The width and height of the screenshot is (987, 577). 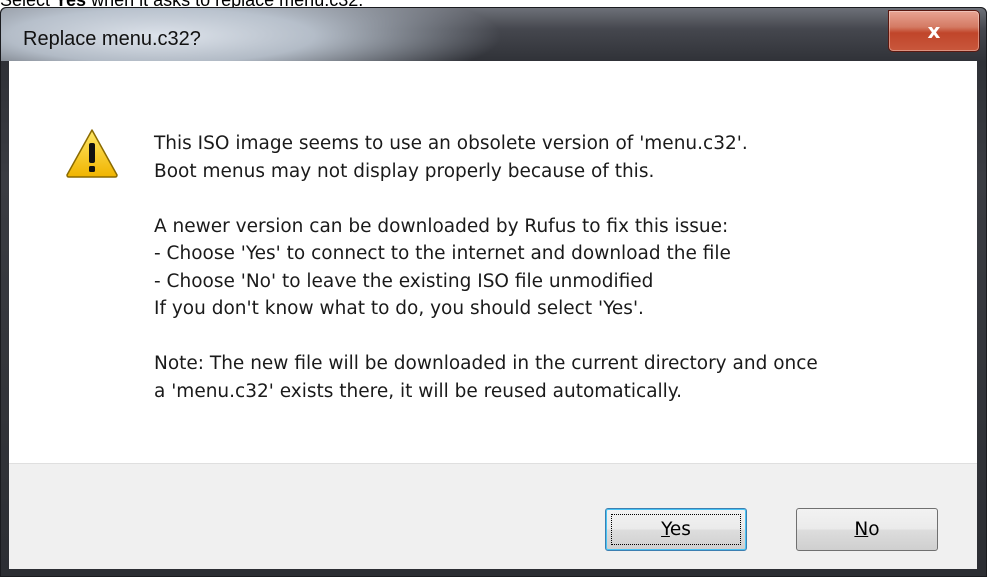 What do you see at coordinates (112, 39) in the screenshot?
I see `dialog-title: Replace menu.c32?` at bounding box center [112, 39].